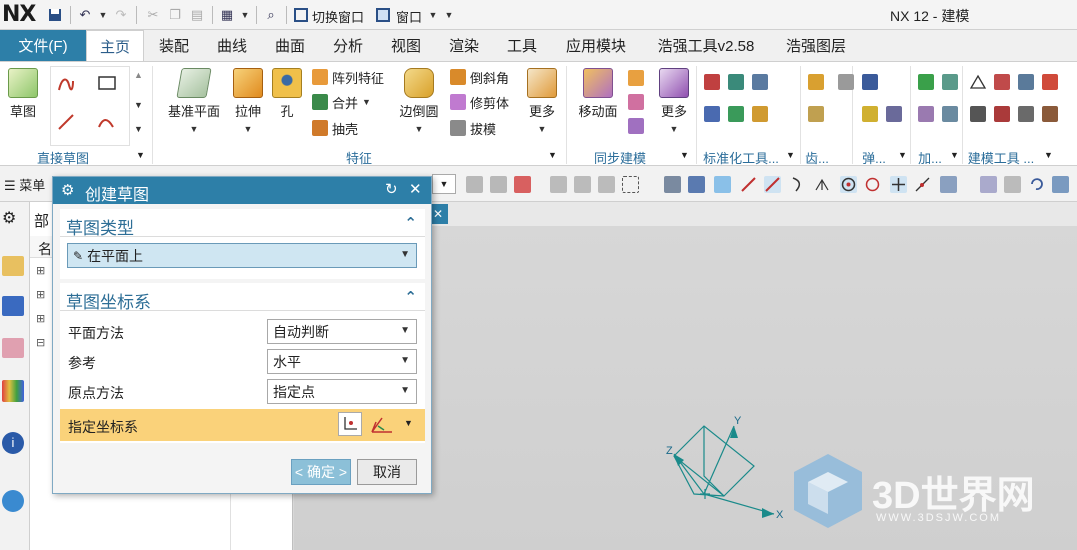 Image resolution: width=1077 pixels, height=550 pixels. What do you see at coordinates (103, 15) in the screenshot?
I see `undo-dropdown-icon: ▼` at bounding box center [103, 15].